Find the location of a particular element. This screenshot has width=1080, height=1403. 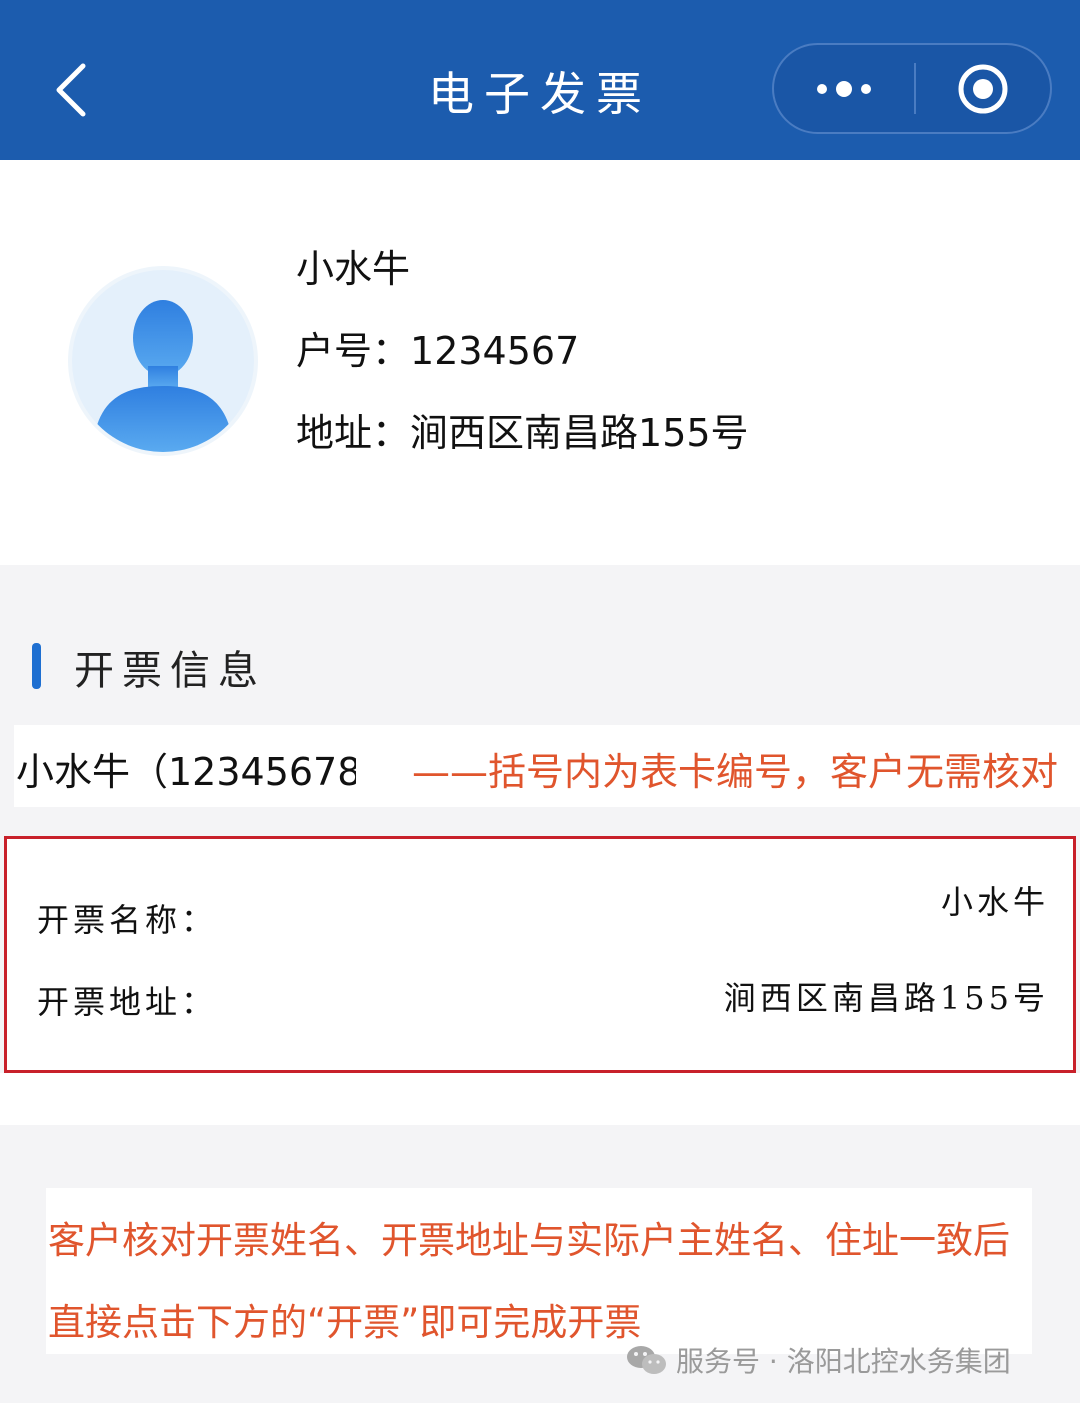

target-close-icon is located at coordinates (983, 88).